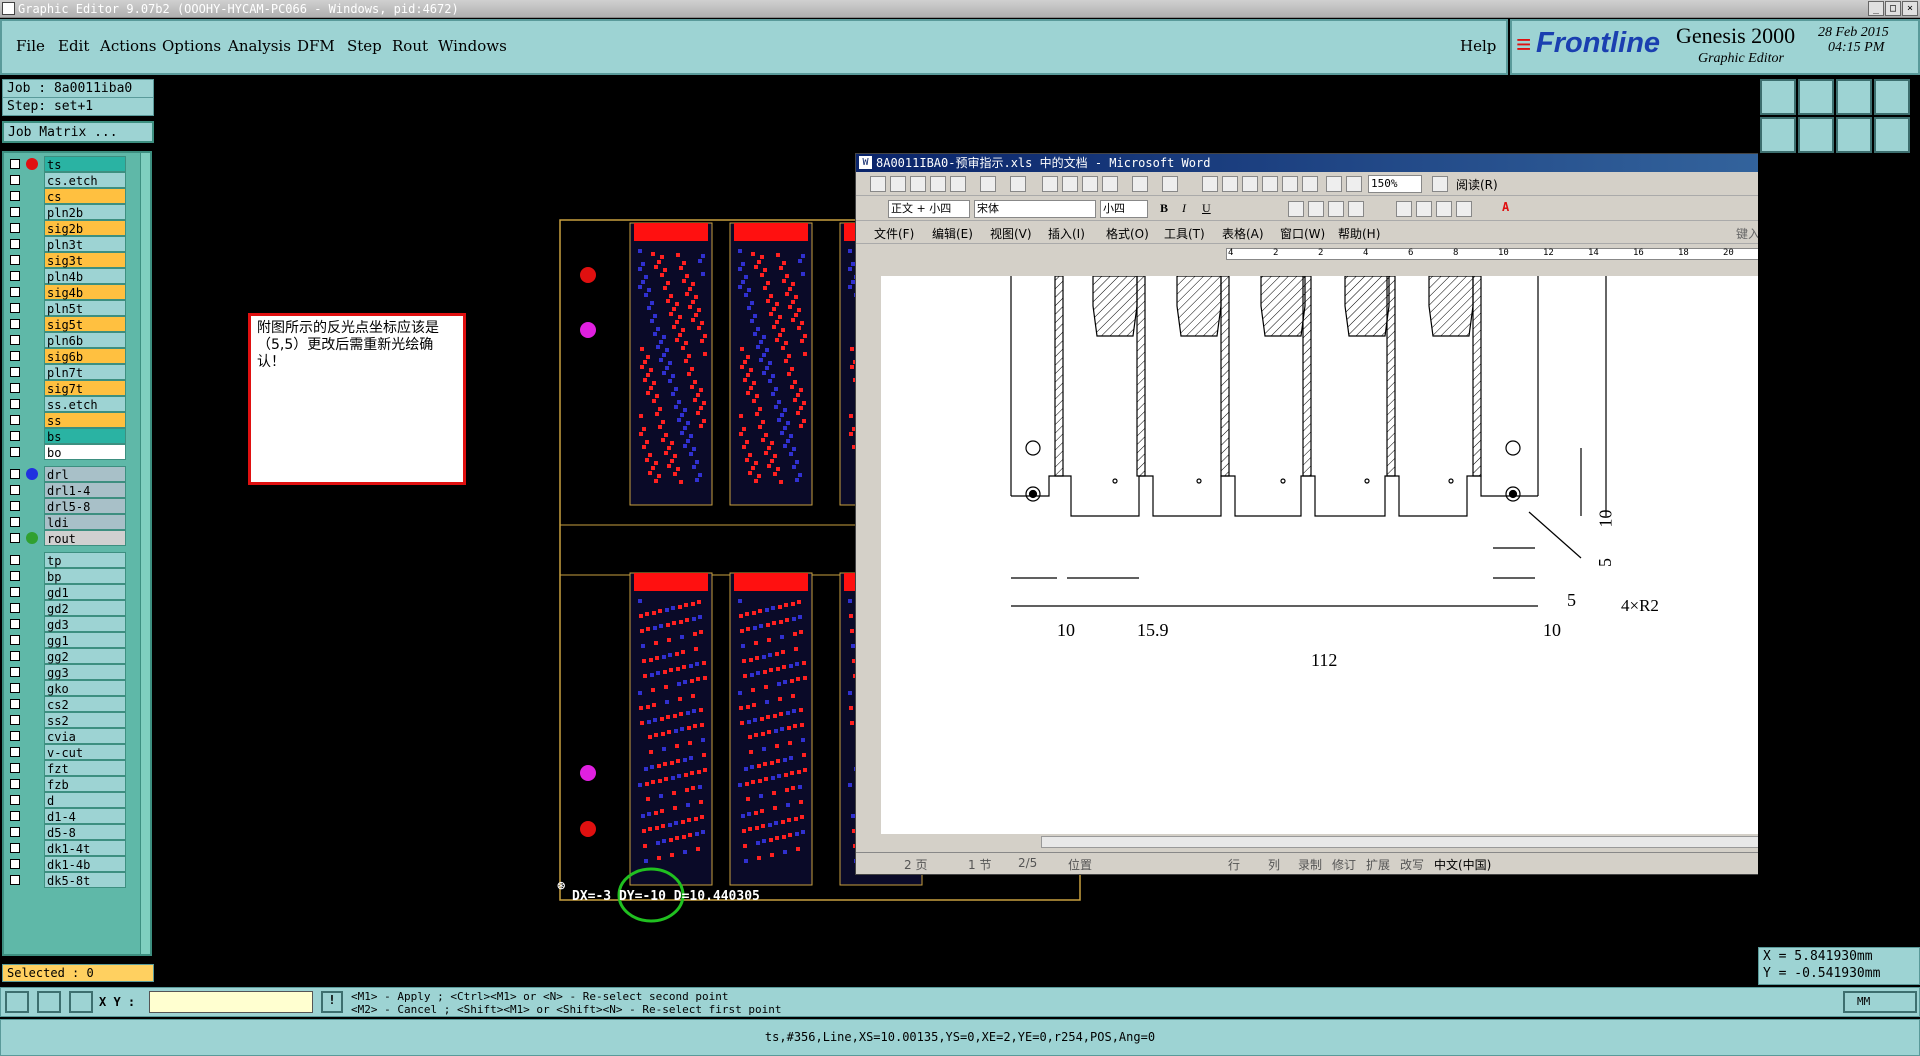 The width and height of the screenshot is (1920, 1056). What do you see at coordinates (1404, 209) in the screenshot?
I see `numbering-icon` at bounding box center [1404, 209].